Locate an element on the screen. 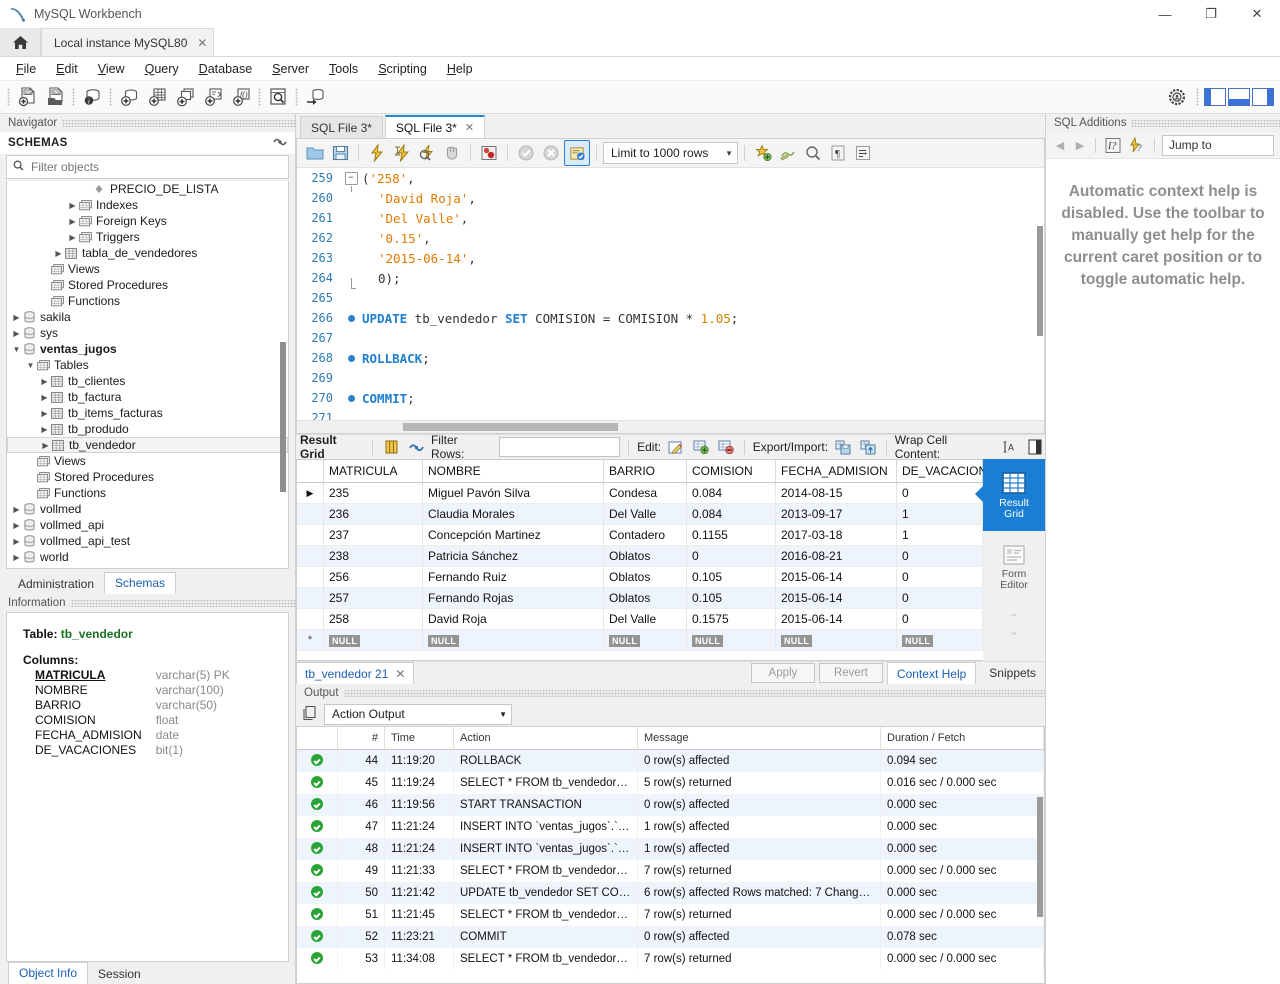 The width and height of the screenshot is (1280, 984). save-file-icon is located at coordinates (340, 153).